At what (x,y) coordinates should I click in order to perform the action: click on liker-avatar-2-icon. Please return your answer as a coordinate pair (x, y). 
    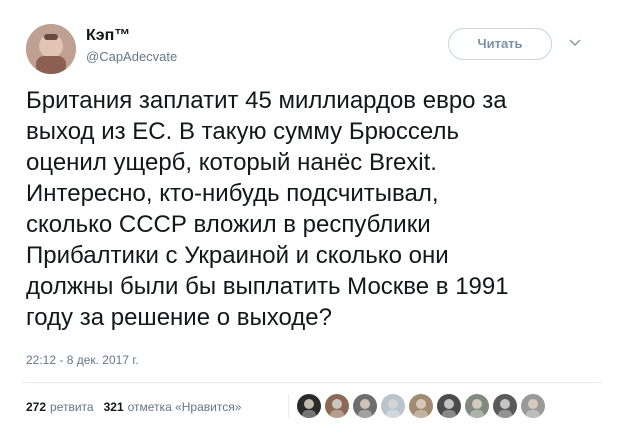
    Looking at the image, I should click on (337, 406).